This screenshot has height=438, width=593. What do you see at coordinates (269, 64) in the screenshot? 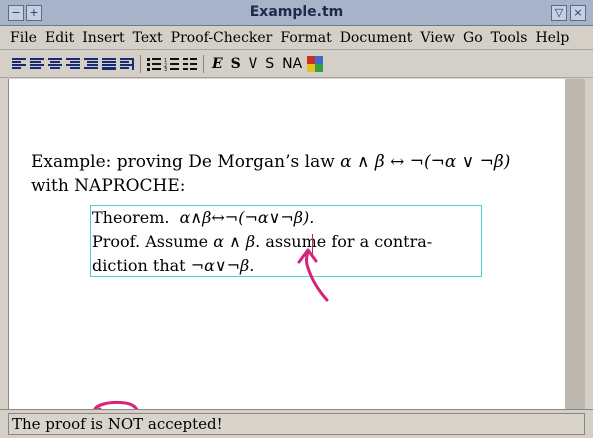
I see `sans-serif-button: S` at bounding box center [269, 64].